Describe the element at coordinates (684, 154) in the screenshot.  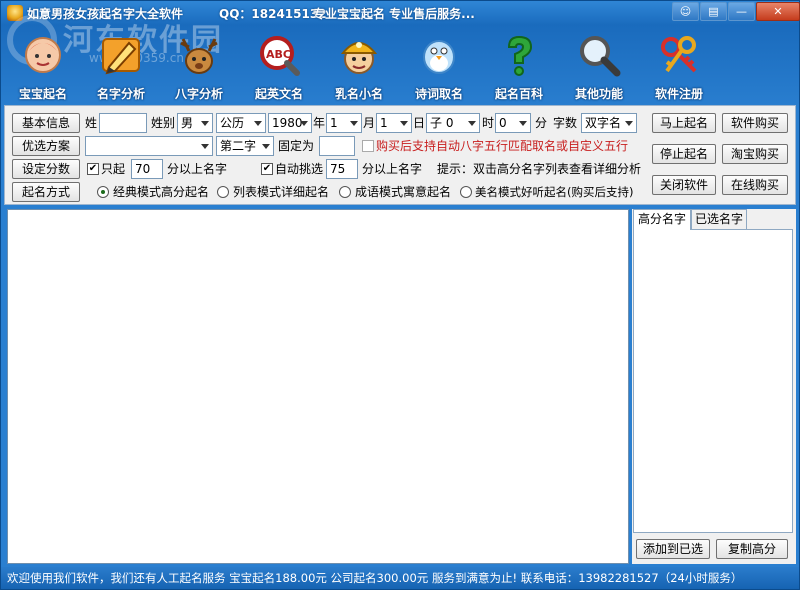
I see `stop-naming-button: 停止起名` at that location.